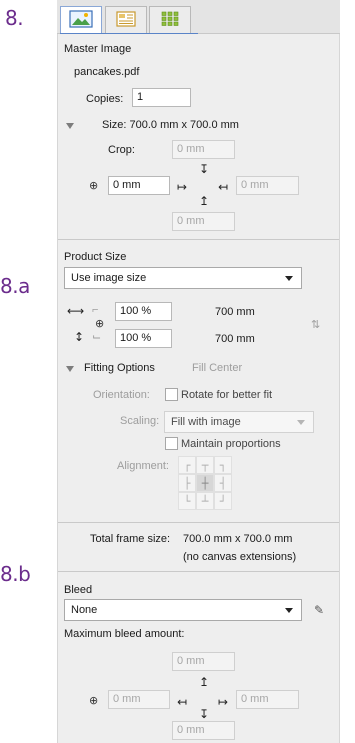  What do you see at coordinates (206, 422) in the screenshot?
I see `scaling-value: Fill with image` at bounding box center [206, 422].